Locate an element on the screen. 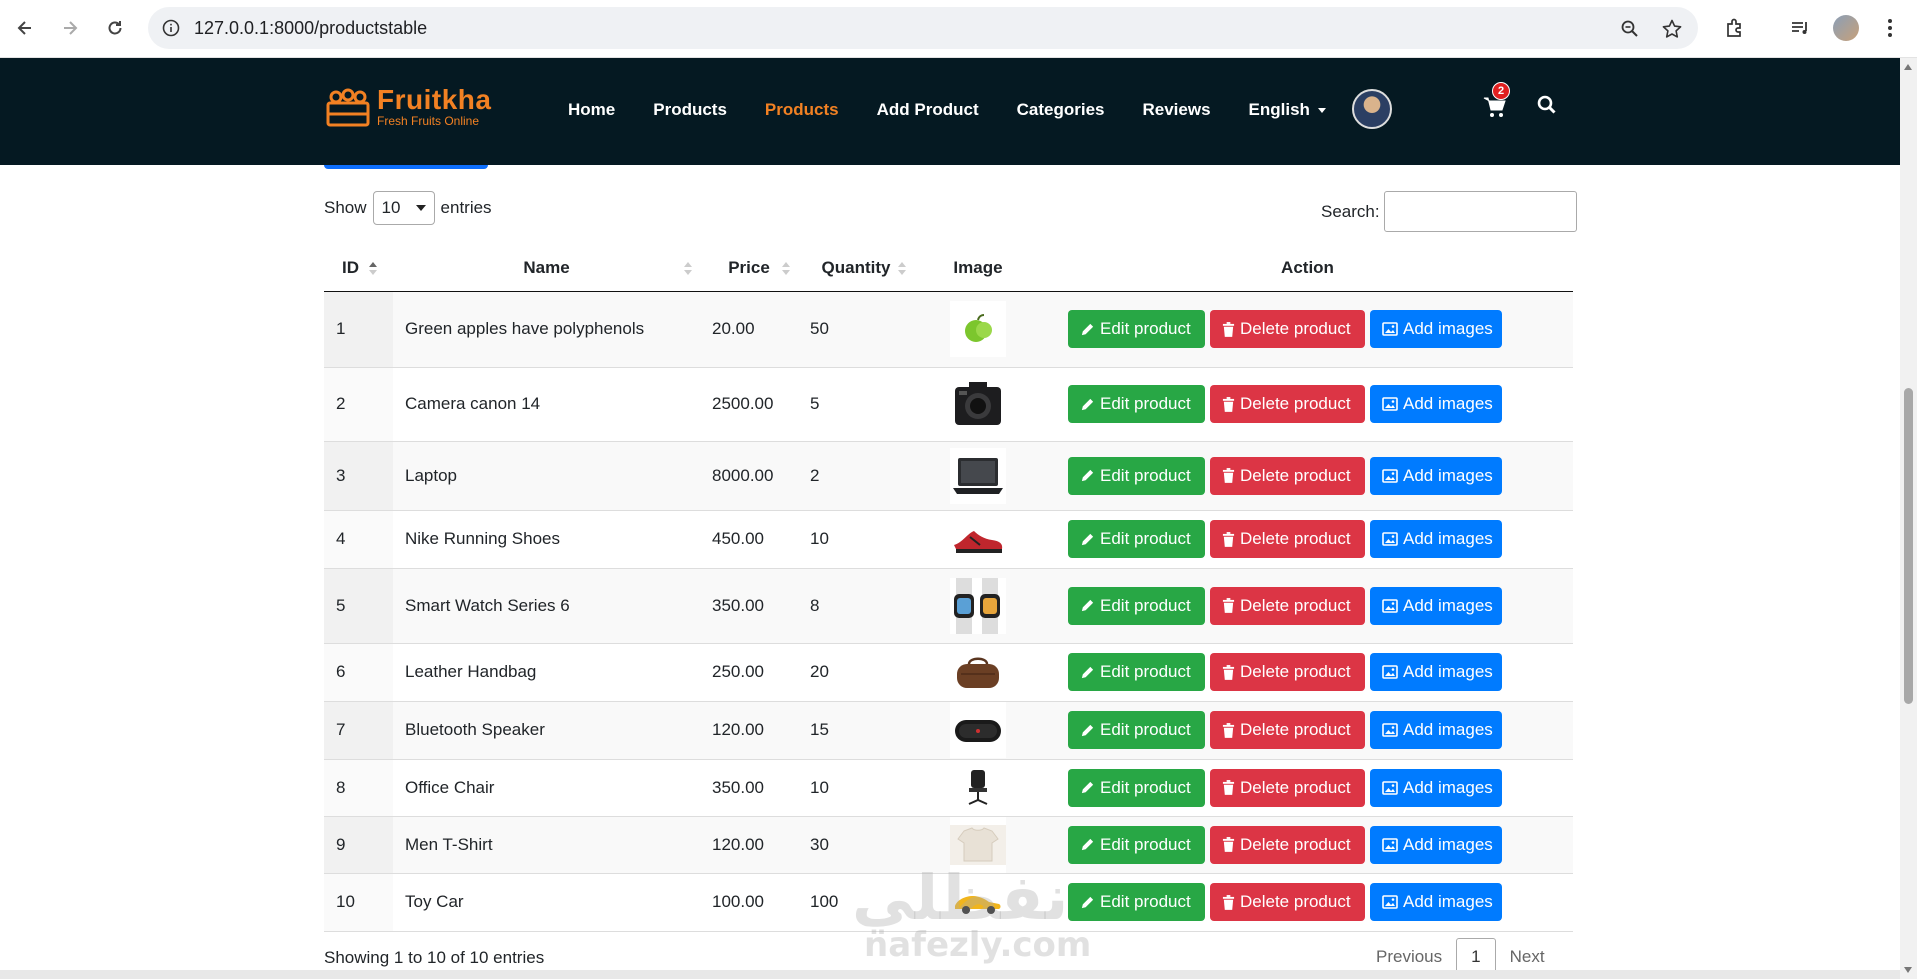  scroll-down-arrow is located at coordinates (1908, 970).